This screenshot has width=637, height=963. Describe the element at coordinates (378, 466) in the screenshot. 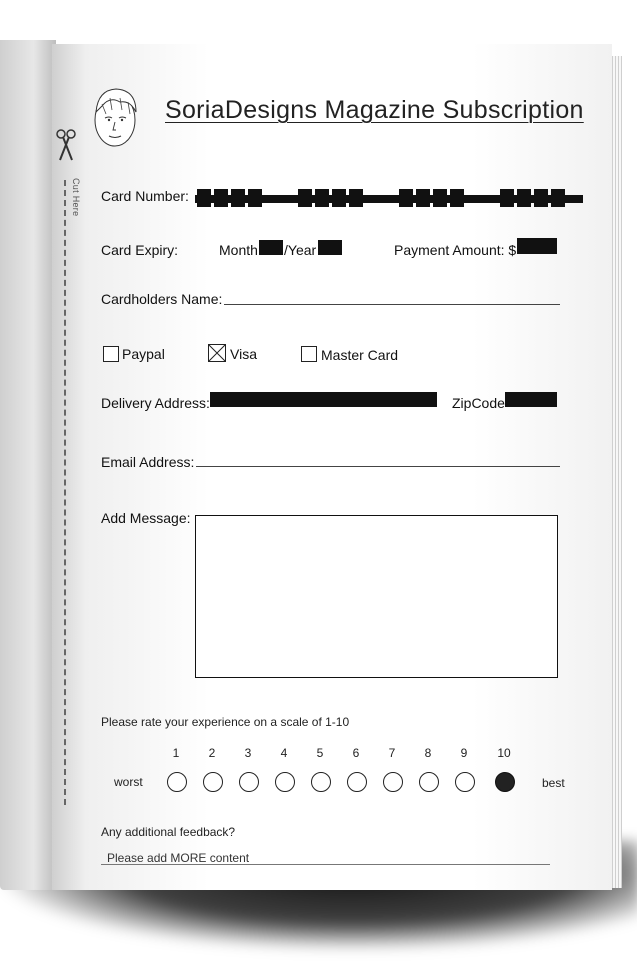

I see `email-field` at that location.